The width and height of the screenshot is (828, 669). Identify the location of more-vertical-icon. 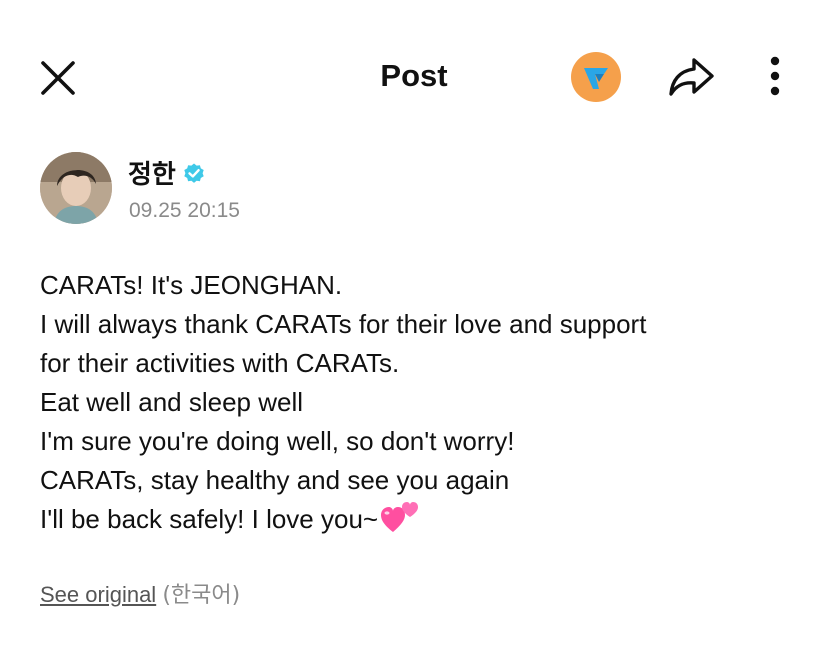
(775, 76).